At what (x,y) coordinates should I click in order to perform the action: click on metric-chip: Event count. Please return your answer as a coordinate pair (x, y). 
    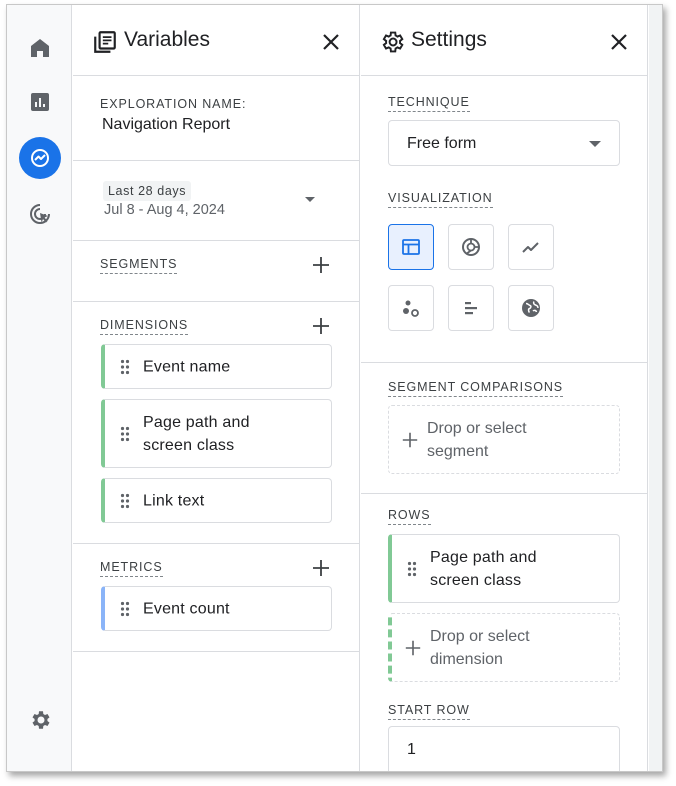
    Looking at the image, I should click on (216, 608).